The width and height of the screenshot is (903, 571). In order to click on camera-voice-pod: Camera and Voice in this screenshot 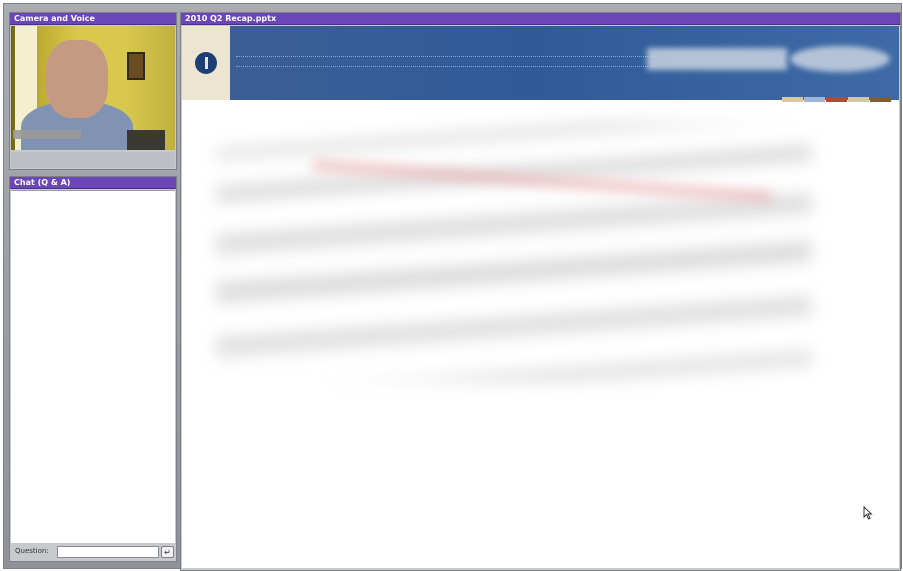, I will do `click(93, 91)`.